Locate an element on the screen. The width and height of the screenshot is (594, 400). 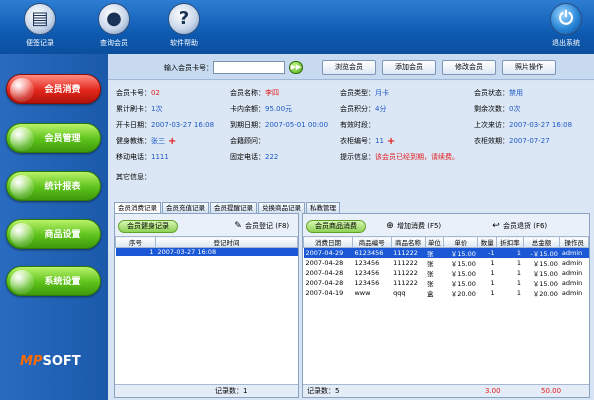
tab-recharge-records: 会员充值记录 is located at coordinates (185, 207).